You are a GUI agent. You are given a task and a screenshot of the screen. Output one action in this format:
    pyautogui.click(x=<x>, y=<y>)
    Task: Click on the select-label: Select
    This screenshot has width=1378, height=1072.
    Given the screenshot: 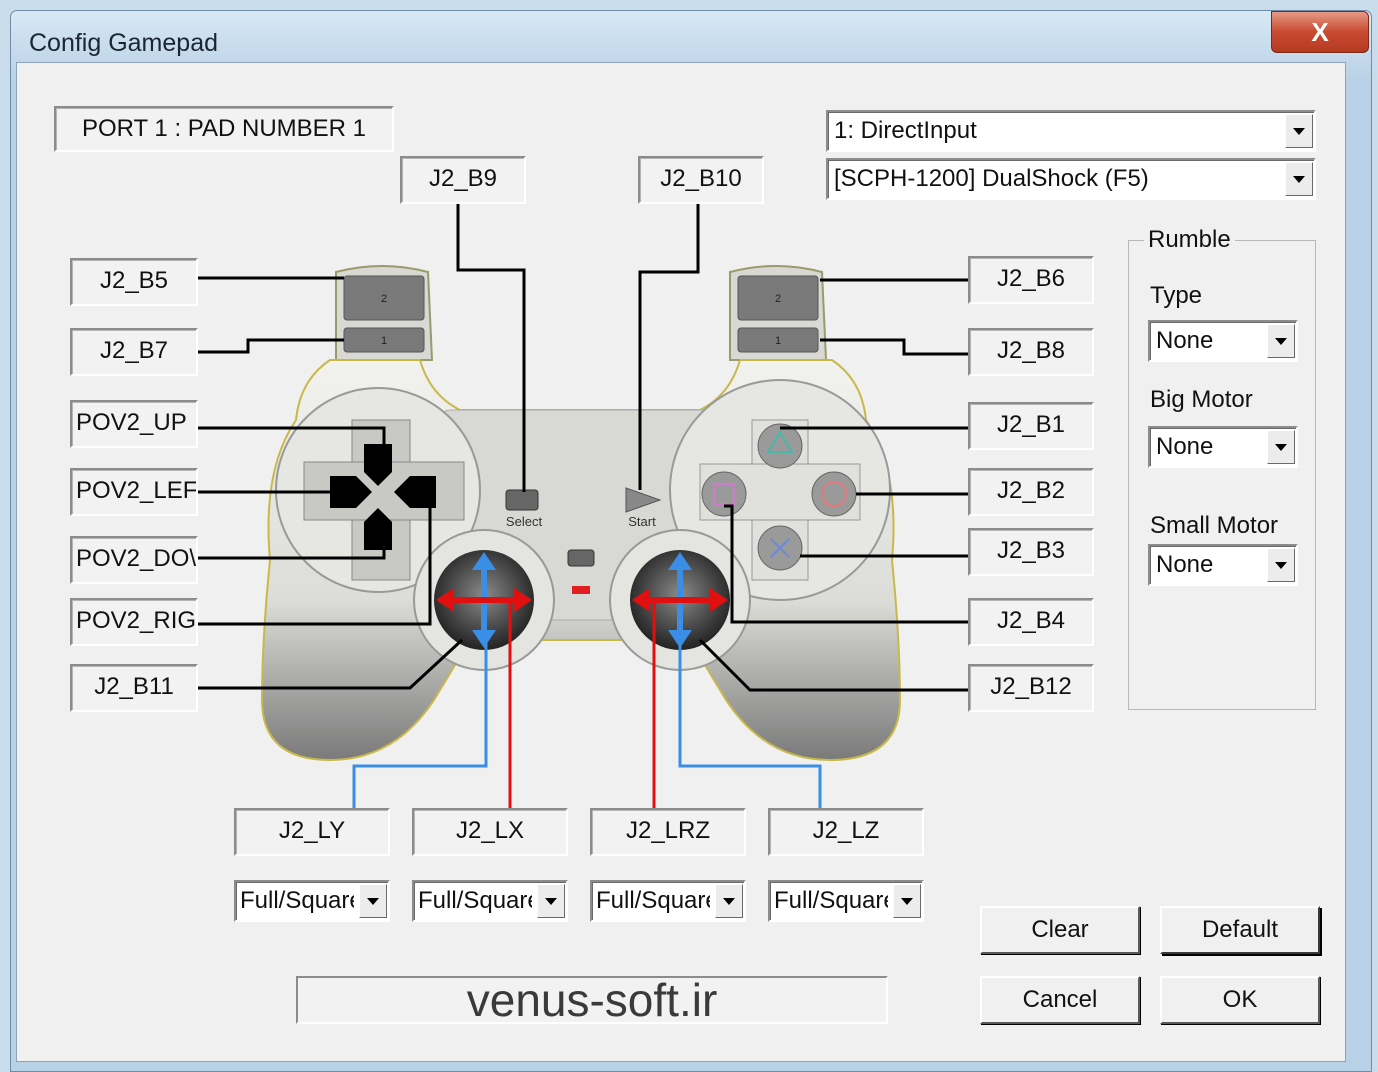 What is the action you would take?
    pyautogui.click(x=524, y=521)
    